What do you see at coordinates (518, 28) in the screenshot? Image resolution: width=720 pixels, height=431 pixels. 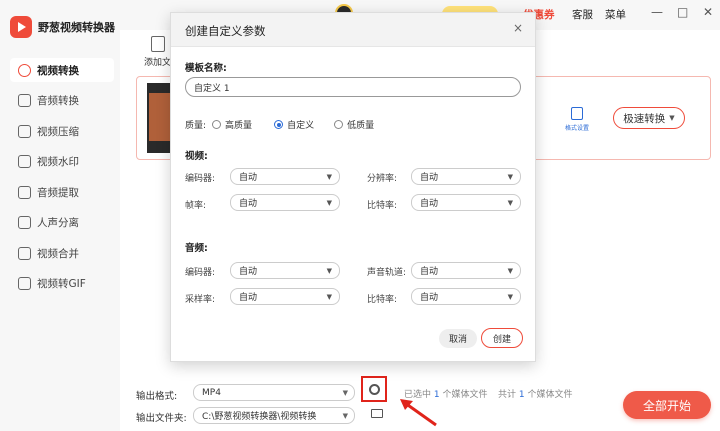 I see `dialog-close-icon: ×` at bounding box center [518, 28].